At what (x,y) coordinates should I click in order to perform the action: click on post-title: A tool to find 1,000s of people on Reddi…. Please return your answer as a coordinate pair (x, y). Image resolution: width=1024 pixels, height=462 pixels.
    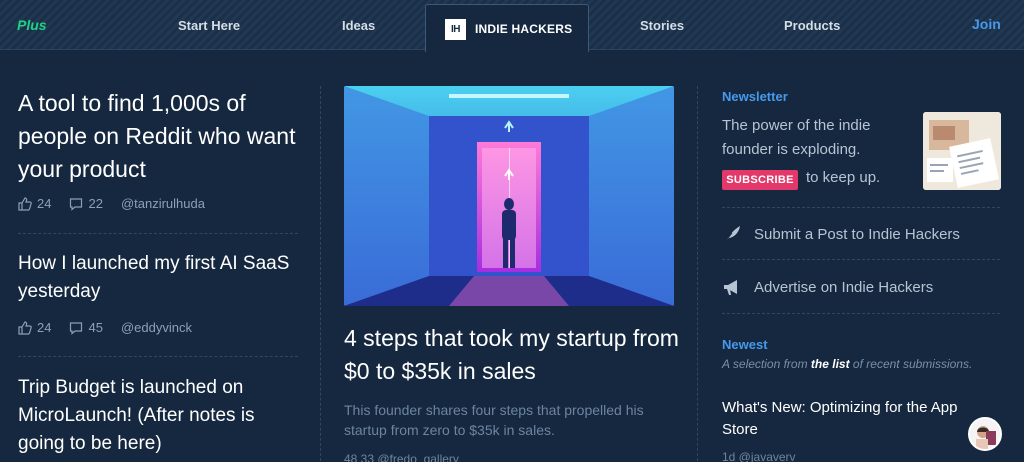
    Looking at the image, I should click on (158, 136).